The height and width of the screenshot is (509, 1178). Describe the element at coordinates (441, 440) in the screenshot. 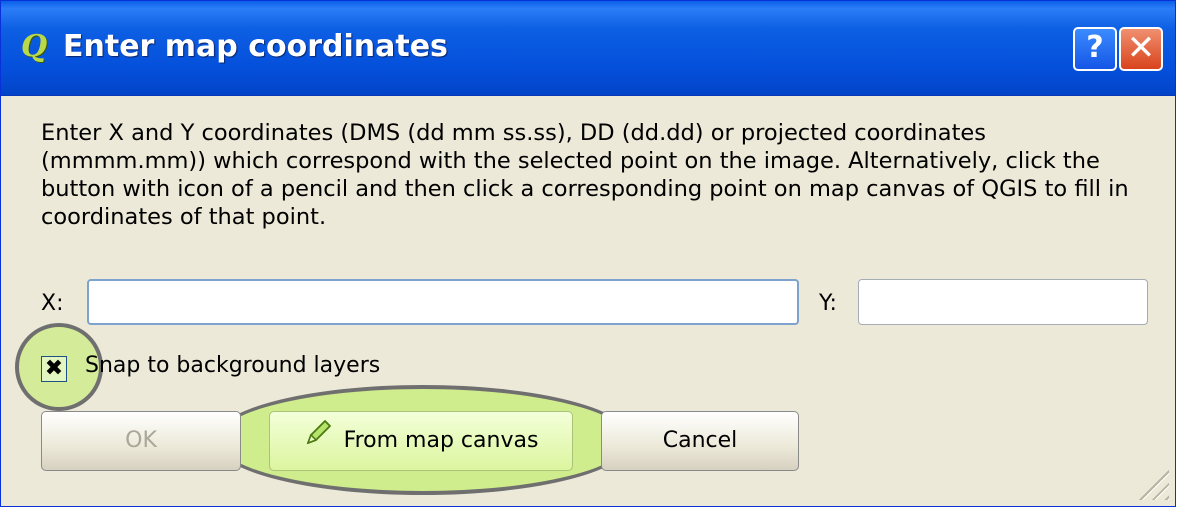

I see `from-map-canvas-label: From map canvas` at that location.